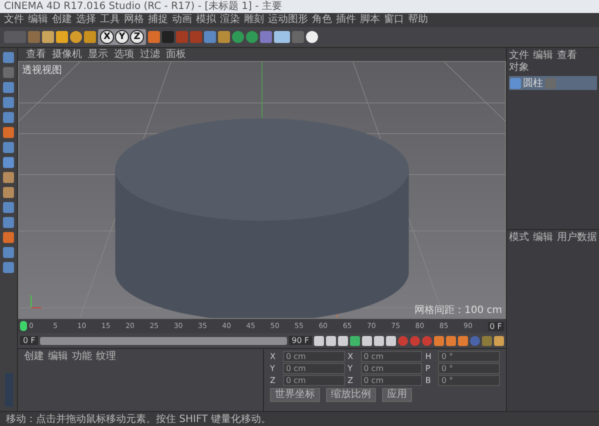  I want to click on playhead-icon, so click(23, 326).